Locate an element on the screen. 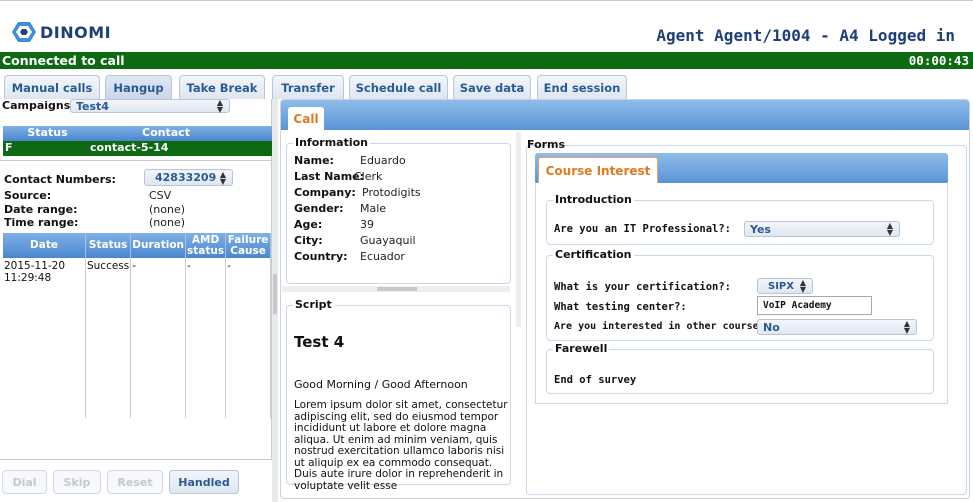 This screenshot has height=502, width=973. information-legend: Information is located at coordinates (331, 142).